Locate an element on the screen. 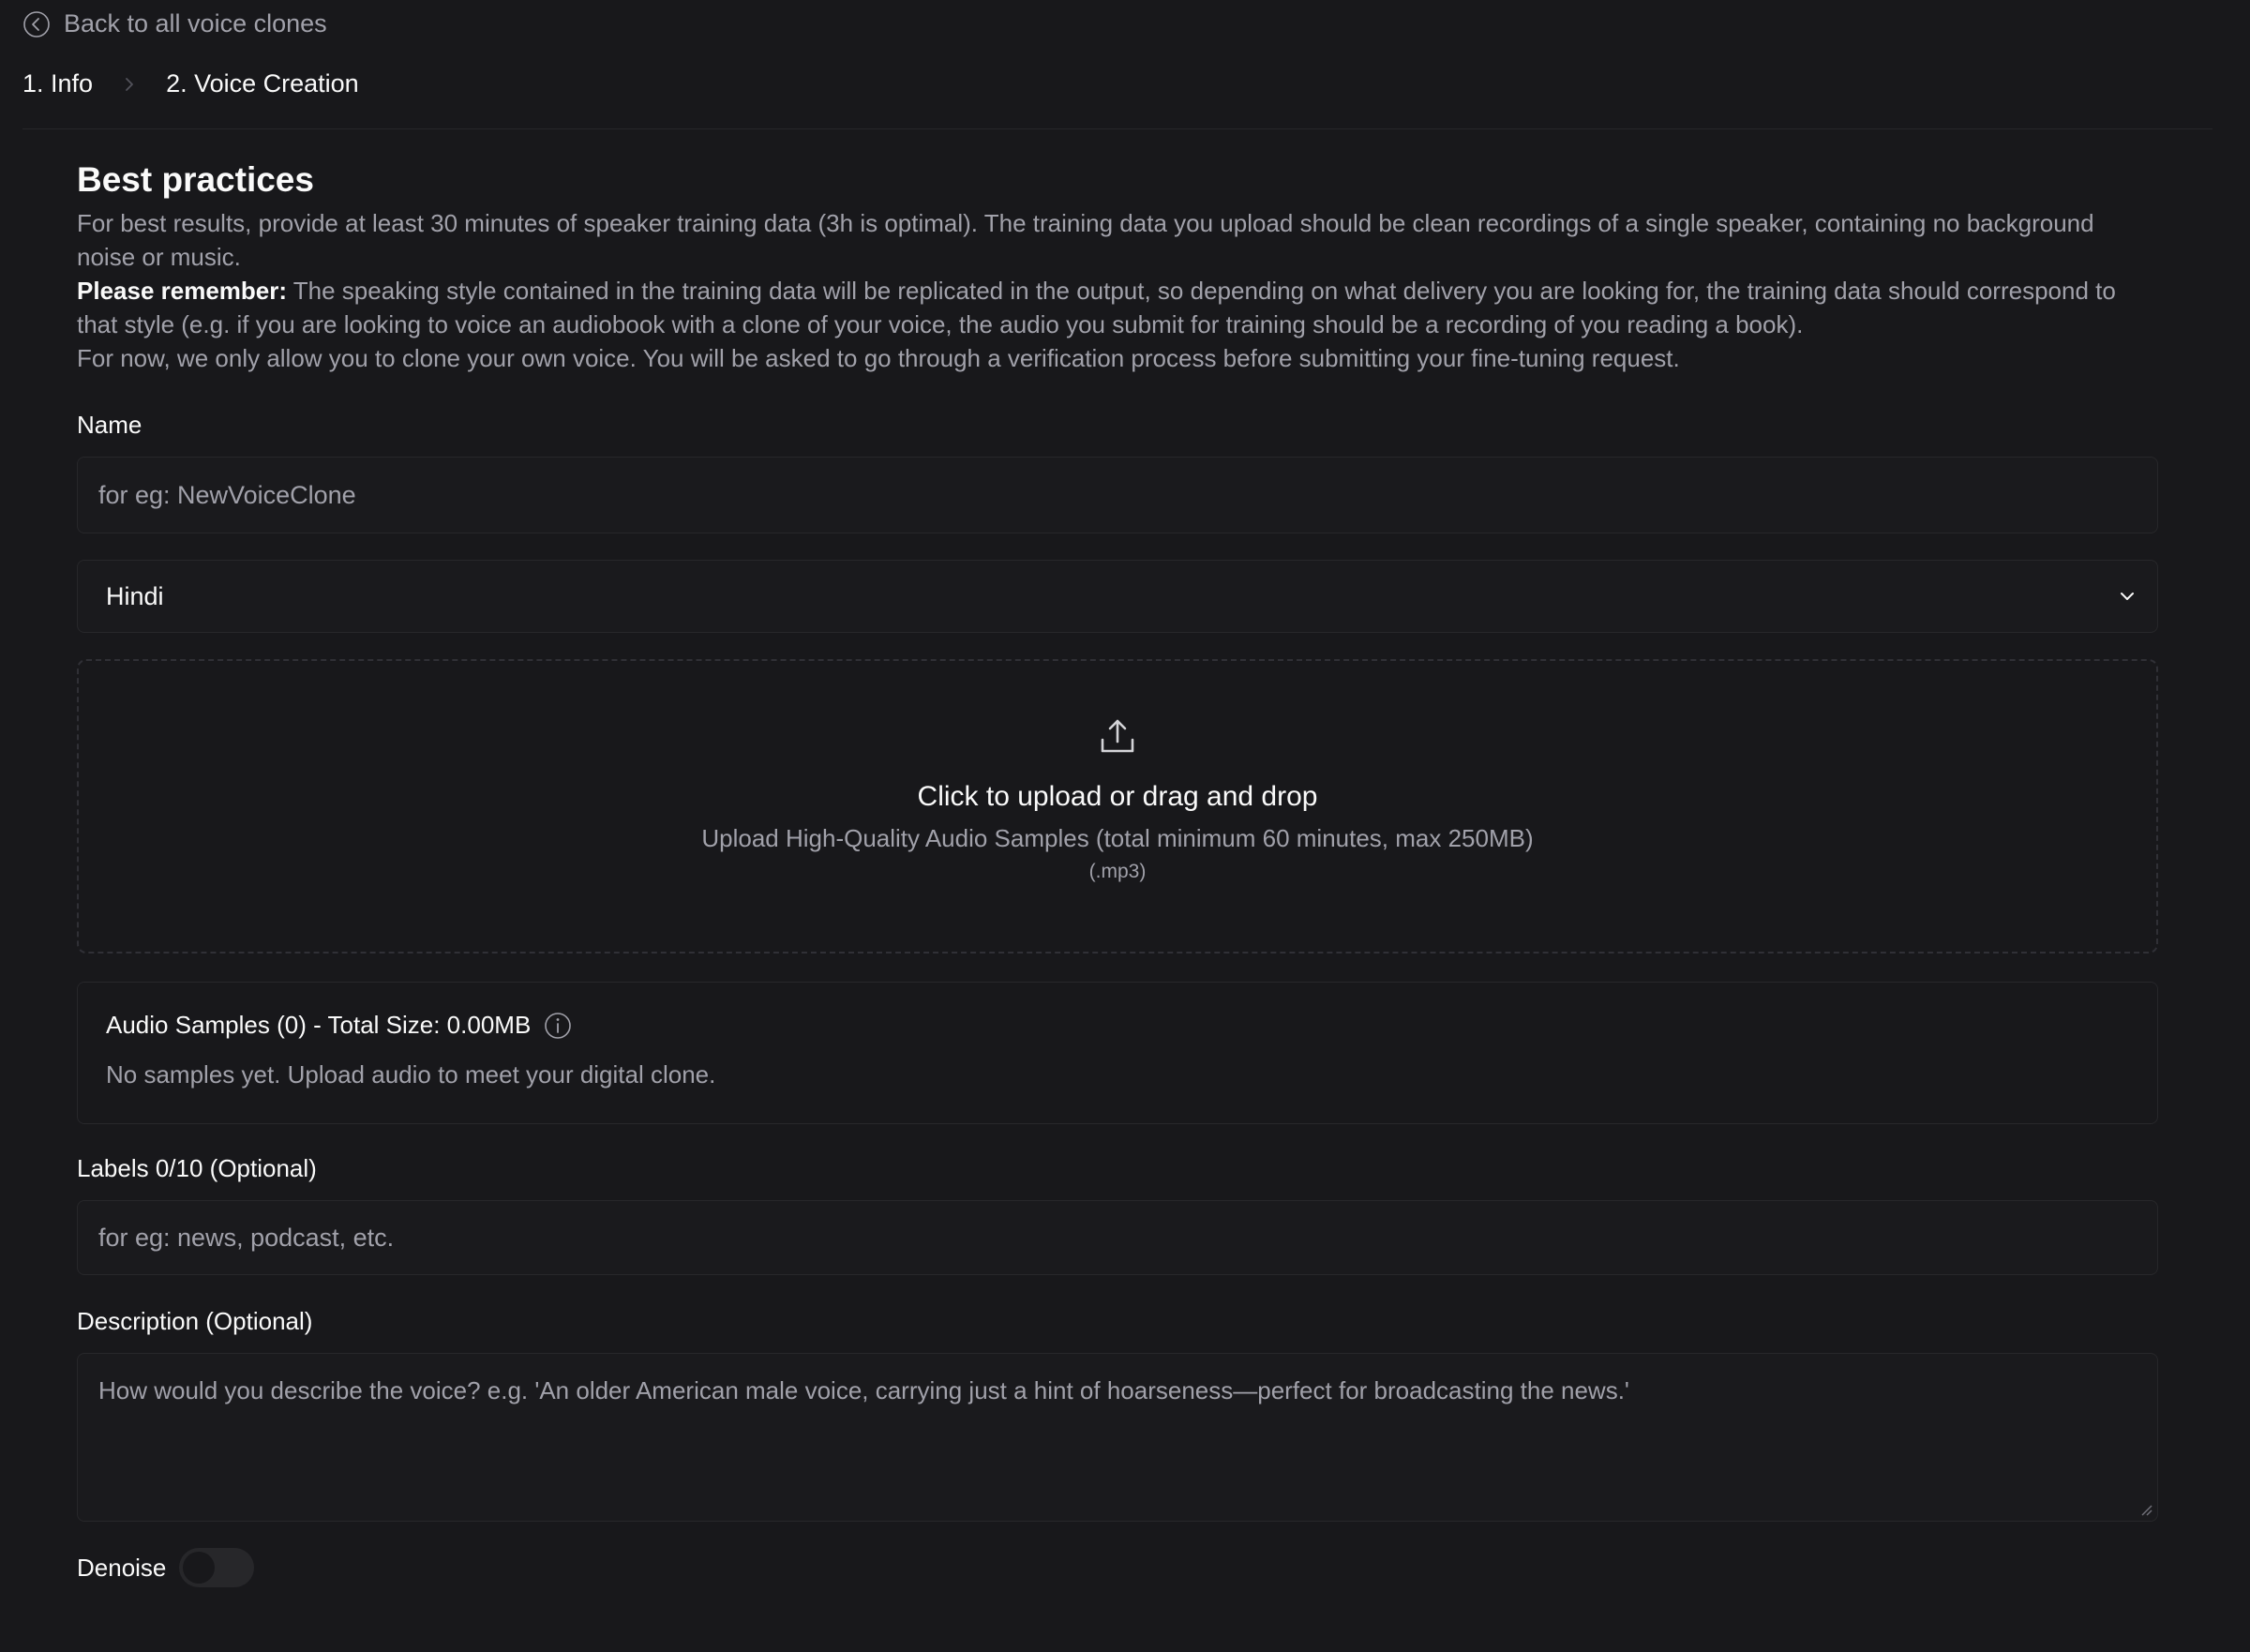  upload-extension: (.mp3) is located at coordinates (1117, 871).